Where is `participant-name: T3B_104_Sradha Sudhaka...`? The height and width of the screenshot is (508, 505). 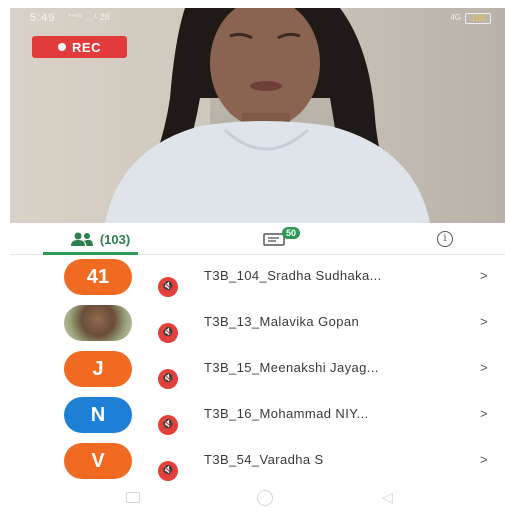 participant-name: T3B_104_Sradha Sudhaka... is located at coordinates (293, 275).